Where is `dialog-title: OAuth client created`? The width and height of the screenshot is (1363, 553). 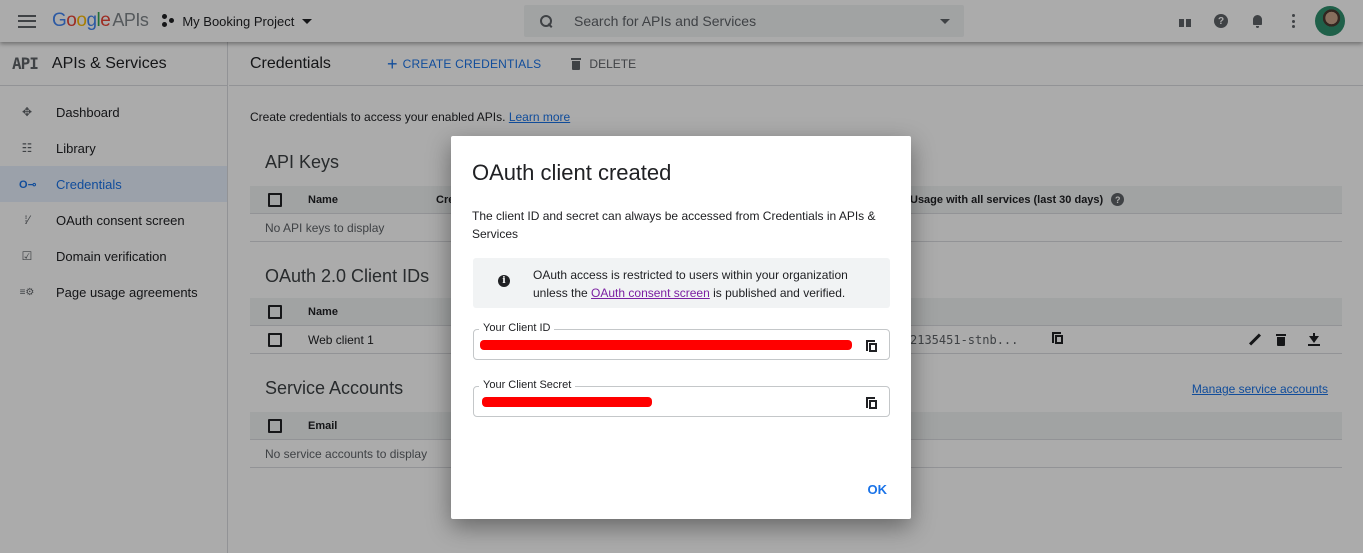
dialog-title: OAuth client created is located at coordinates (572, 172).